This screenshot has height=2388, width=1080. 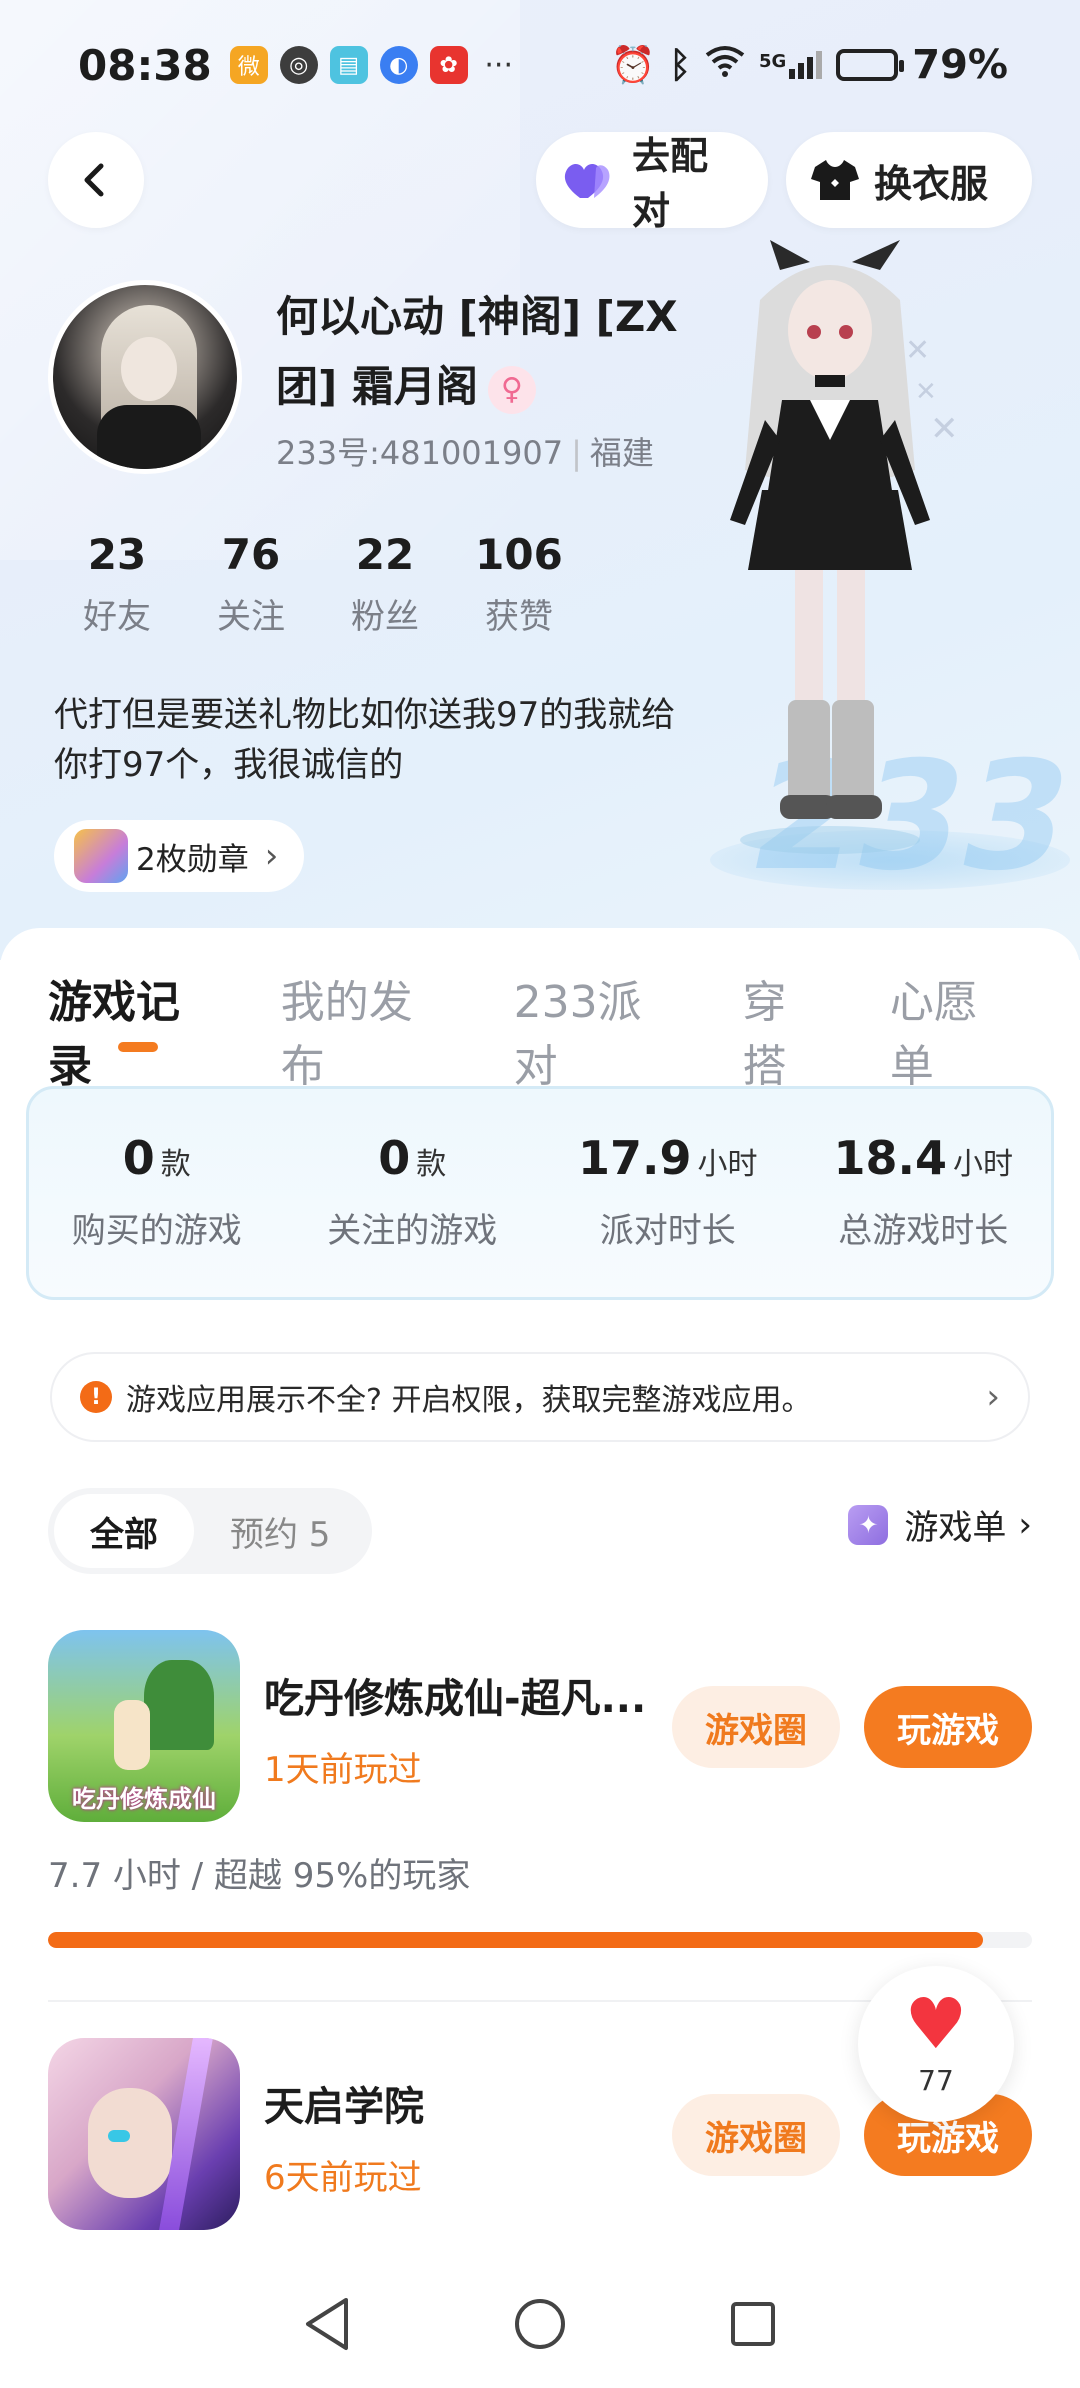 I want to click on wifi-icon, so click(x=725, y=65).